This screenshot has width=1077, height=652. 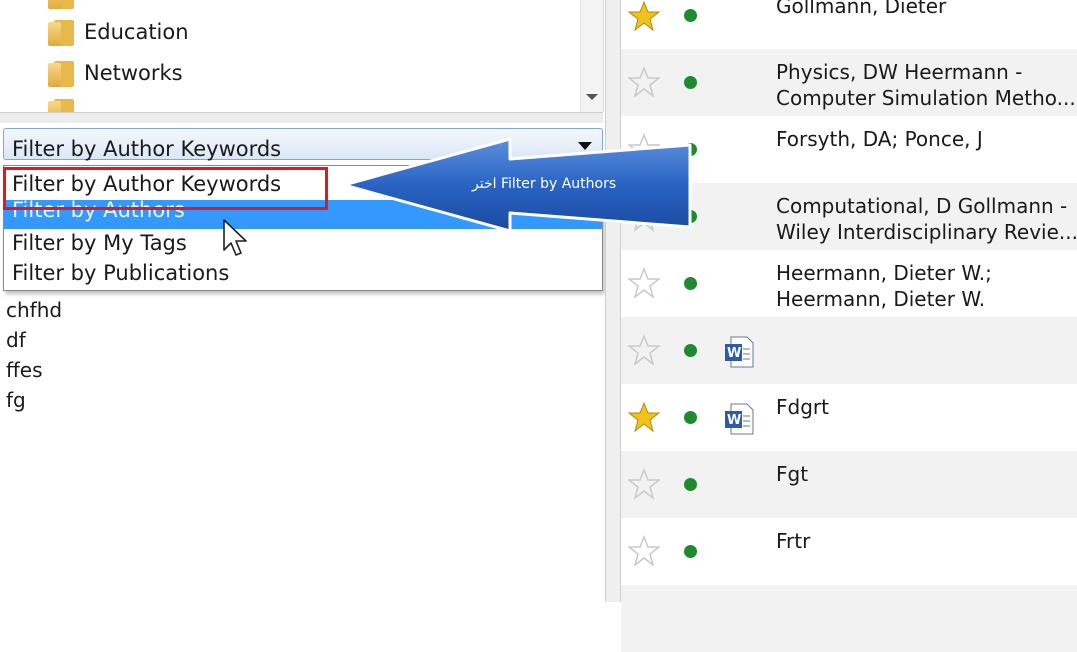 What do you see at coordinates (34, 370) in the screenshot?
I see `list-item: ffes` at bounding box center [34, 370].